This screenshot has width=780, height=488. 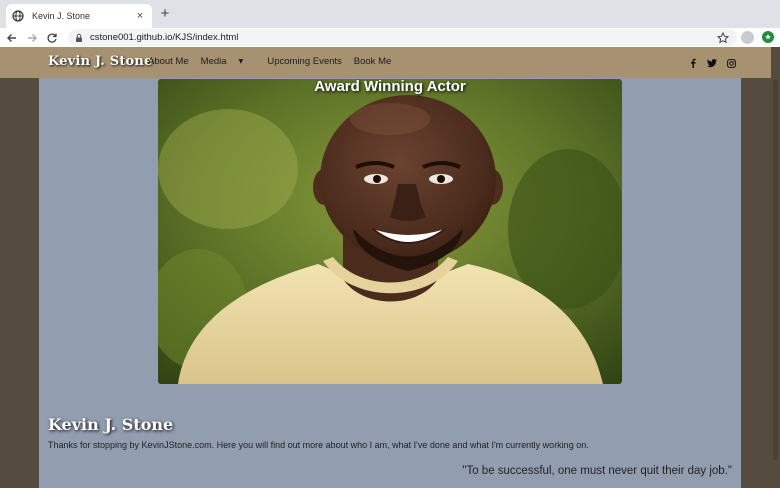 What do you see at coordinates (140, 16) in the screenshot?
I see `tab-close-icon: ×` at bounding box center [140, 16].